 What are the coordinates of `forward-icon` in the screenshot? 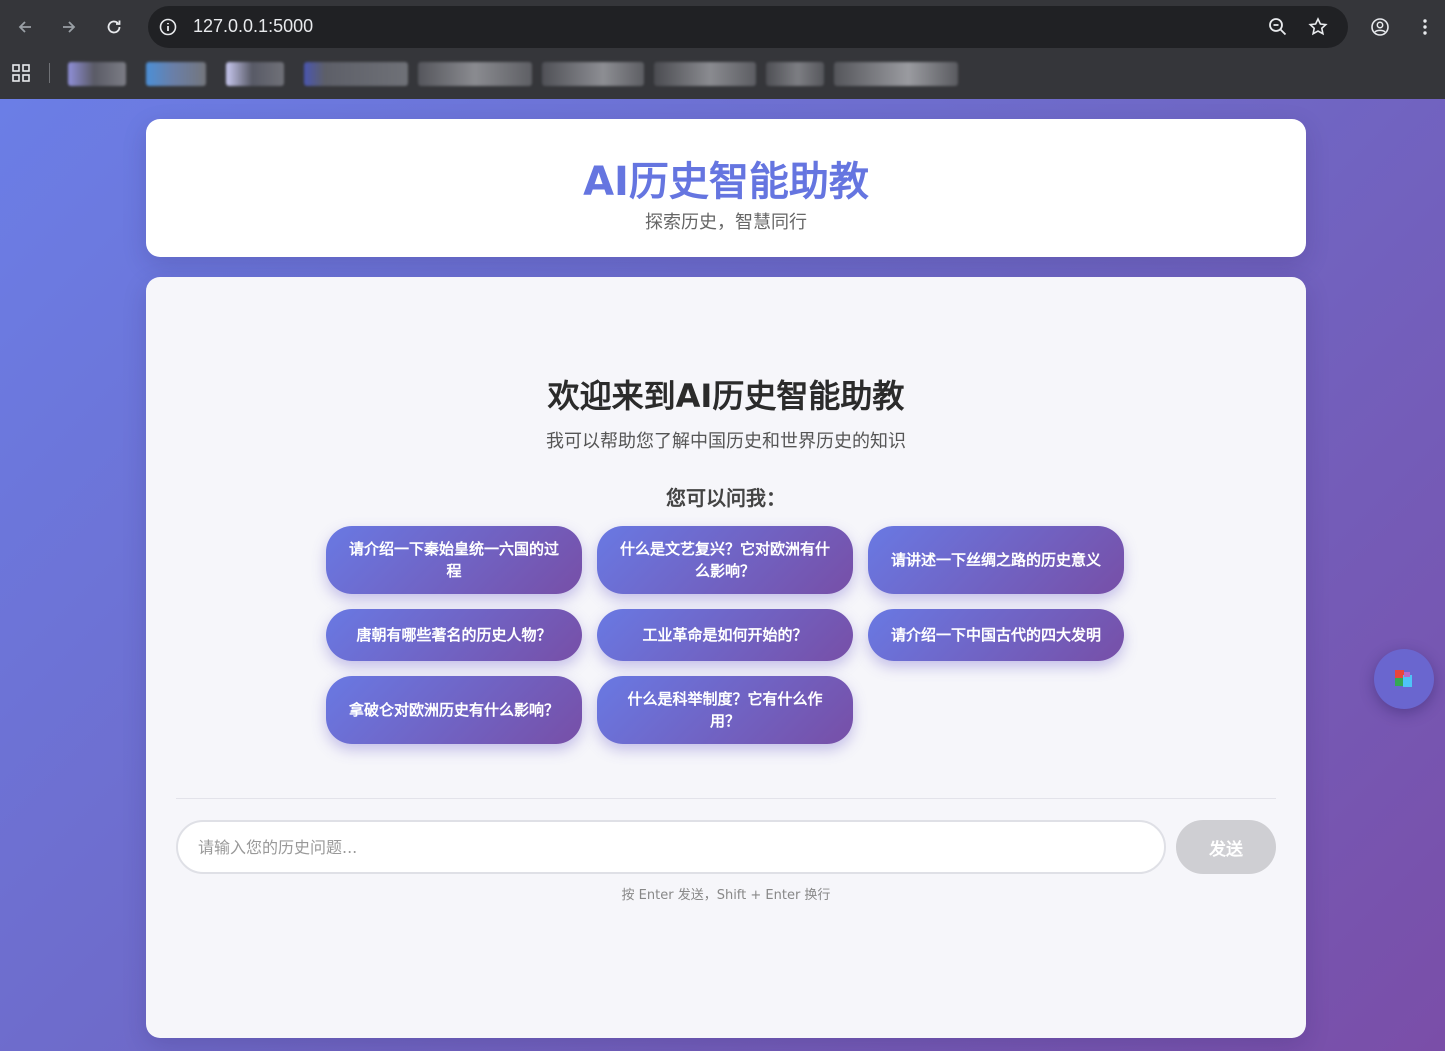 It's located at (69, 27).